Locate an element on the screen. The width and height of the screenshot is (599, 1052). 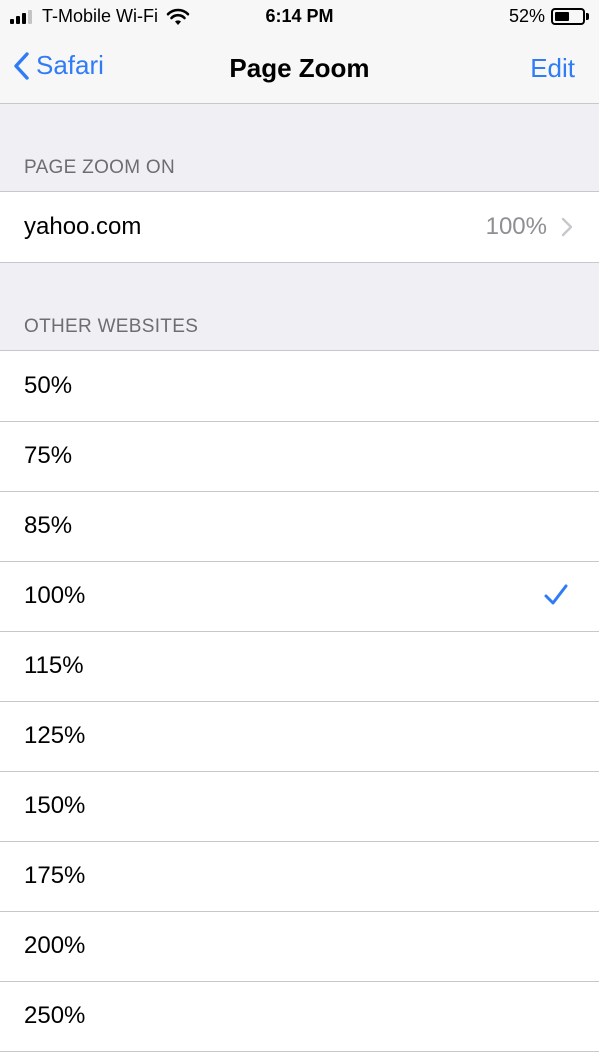
edit-button: Edit is located at coordinates (552, 68).